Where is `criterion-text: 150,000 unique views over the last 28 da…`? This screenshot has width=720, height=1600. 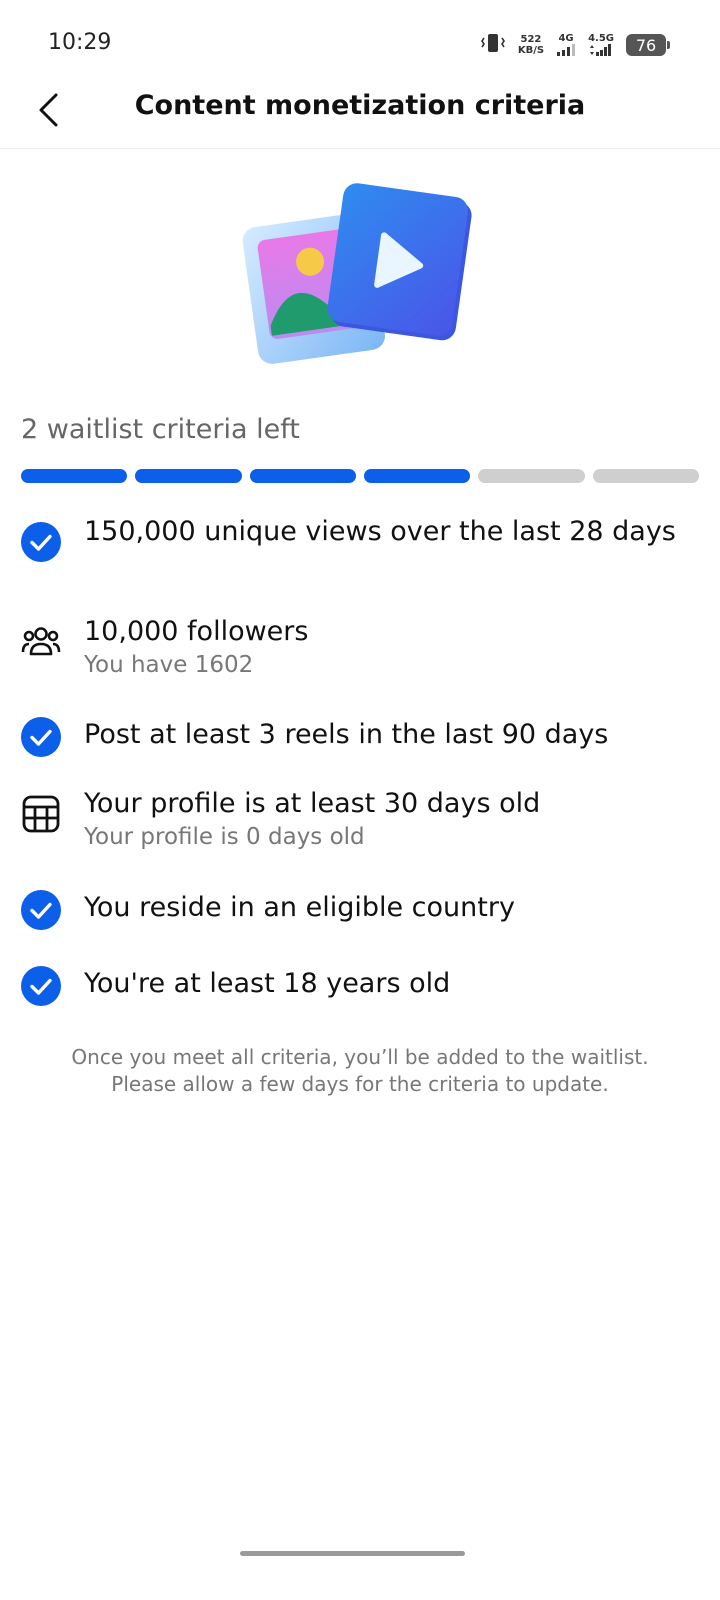 criterion-text: 150,000 unique views over the last 28 da… is located at coordinates (384, 531).